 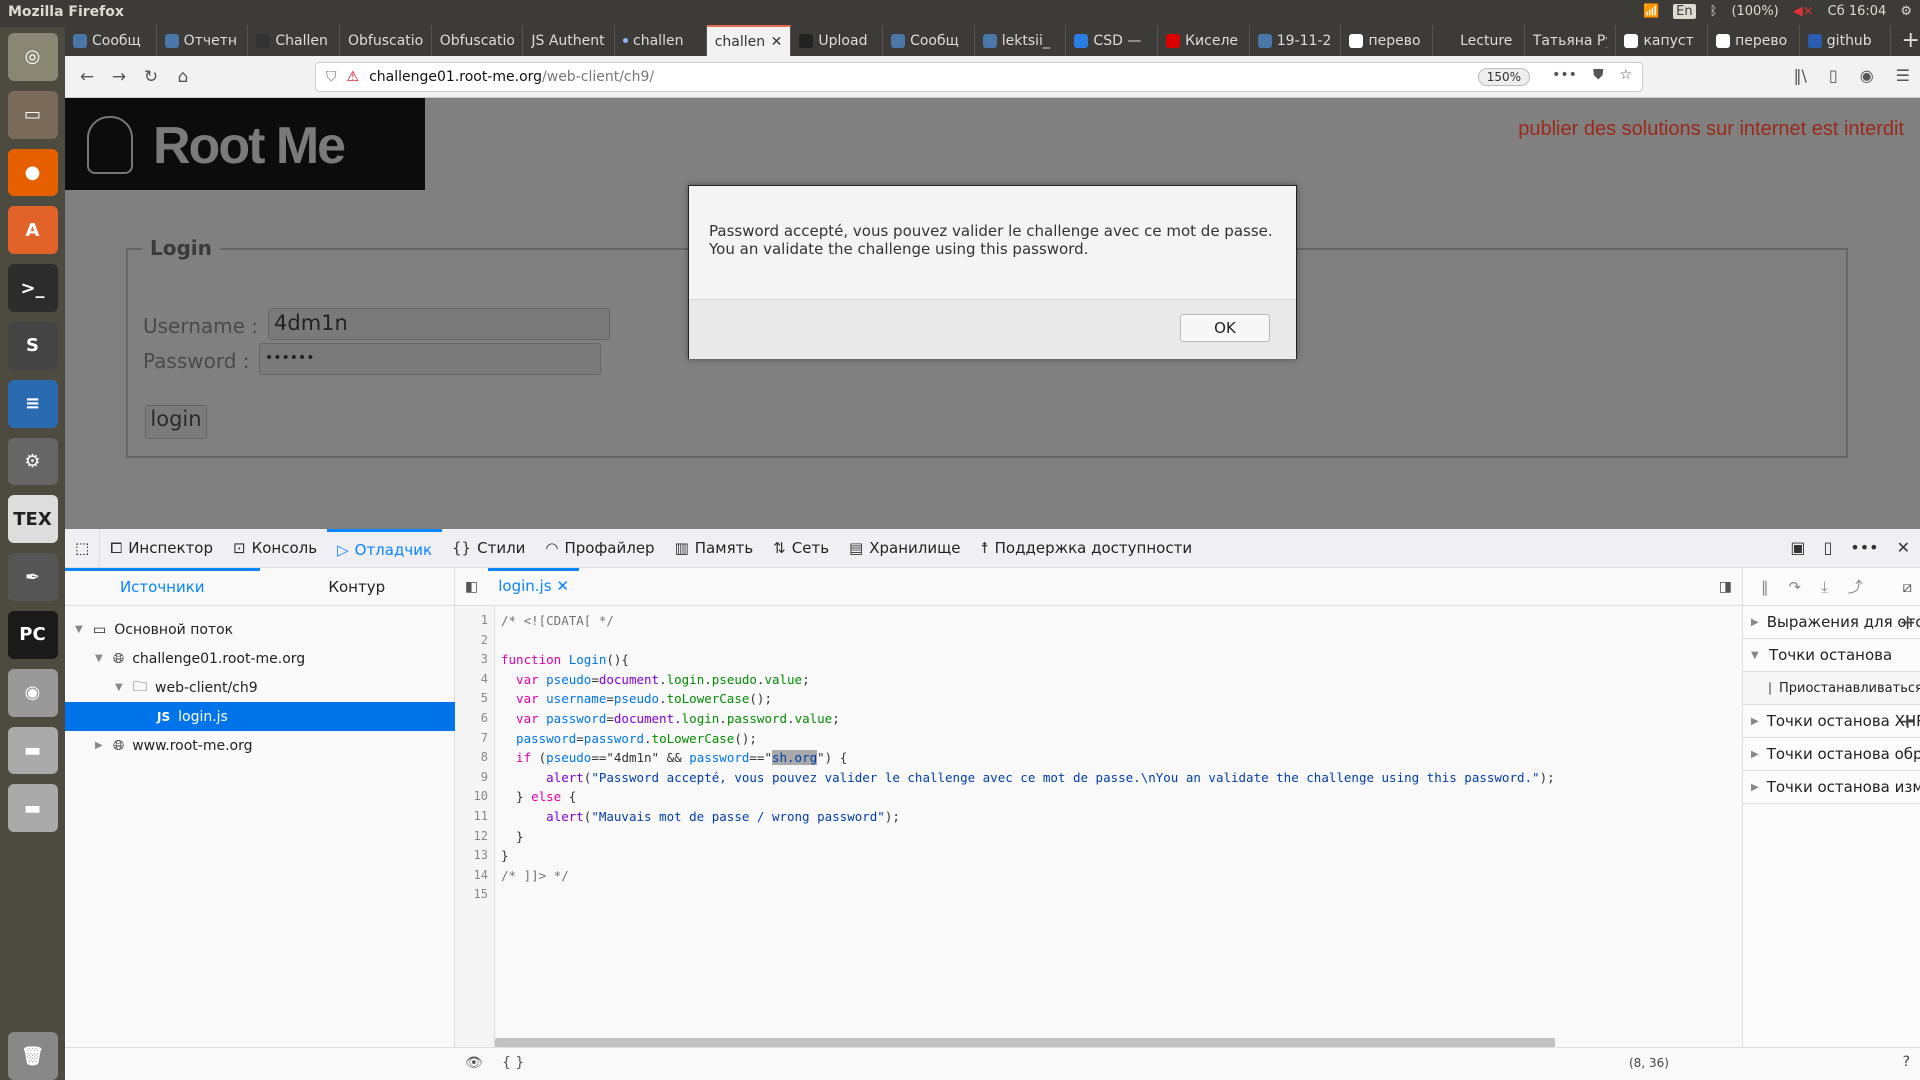 I want to click on line-number: 10, so click(x=481, y=796).